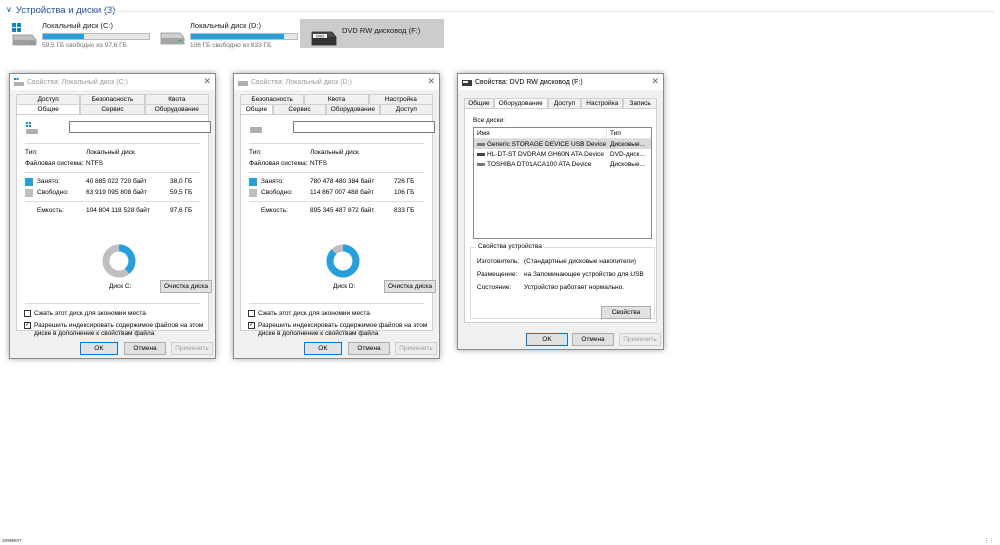  Describe the element at coordinates (31, 152) in the screenshot. I see `type-label: Тип:` at that location.